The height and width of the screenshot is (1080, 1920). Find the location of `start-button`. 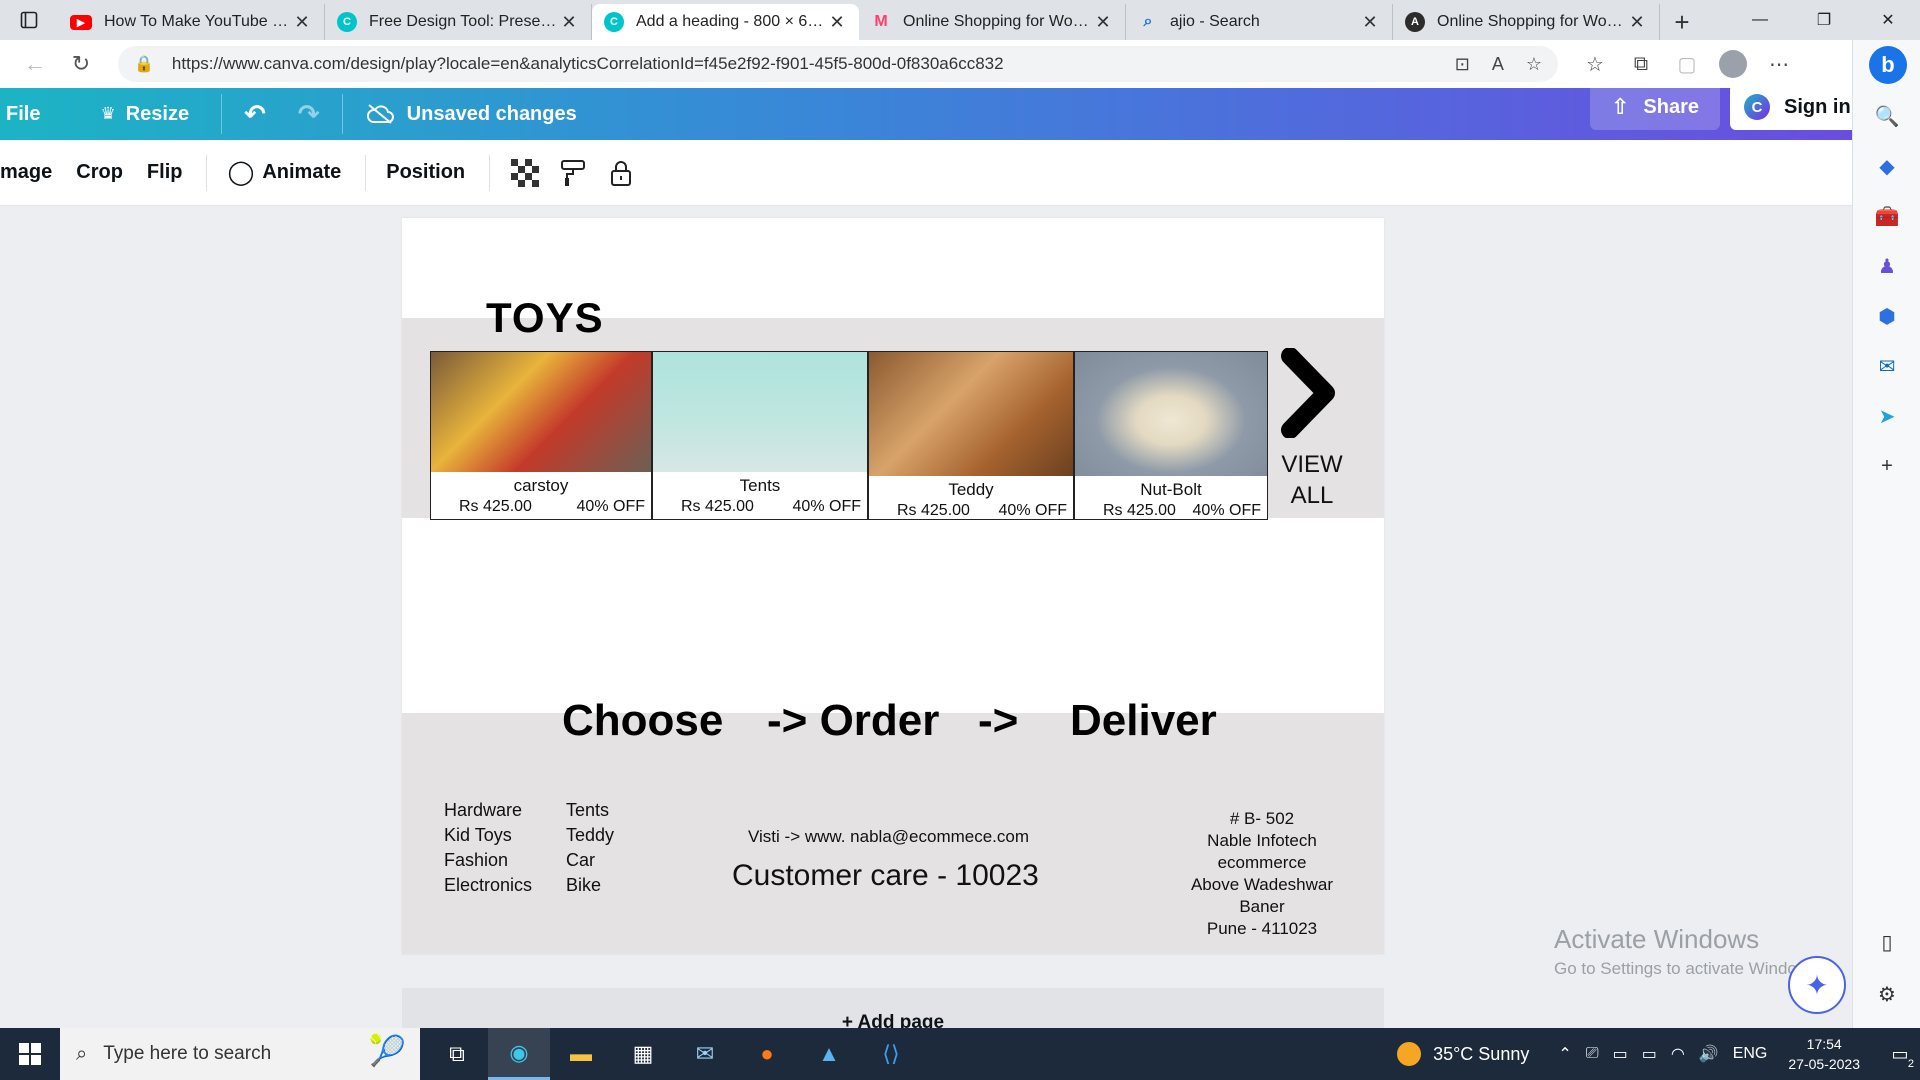

start-button is located at coordinates (30, 1054).